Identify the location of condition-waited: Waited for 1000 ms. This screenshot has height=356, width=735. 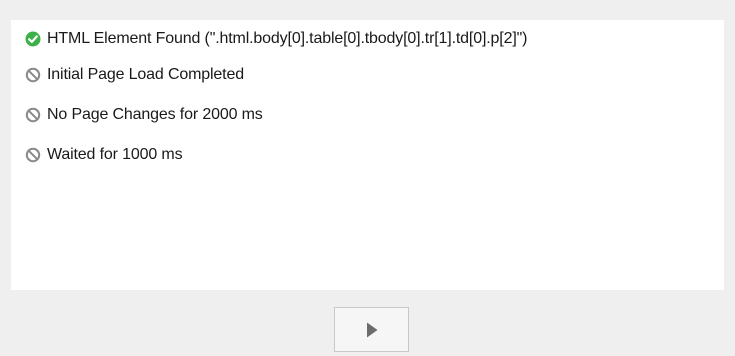
(104, 155).